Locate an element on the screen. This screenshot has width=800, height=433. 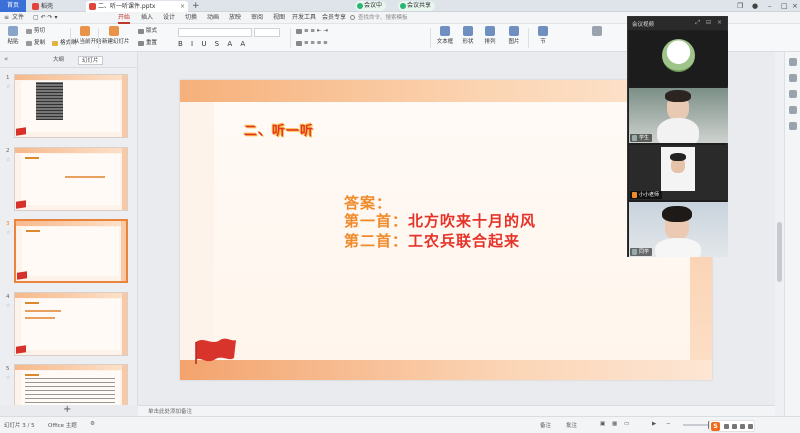
menu-view: 视图 is located at coordinates (279, 18).